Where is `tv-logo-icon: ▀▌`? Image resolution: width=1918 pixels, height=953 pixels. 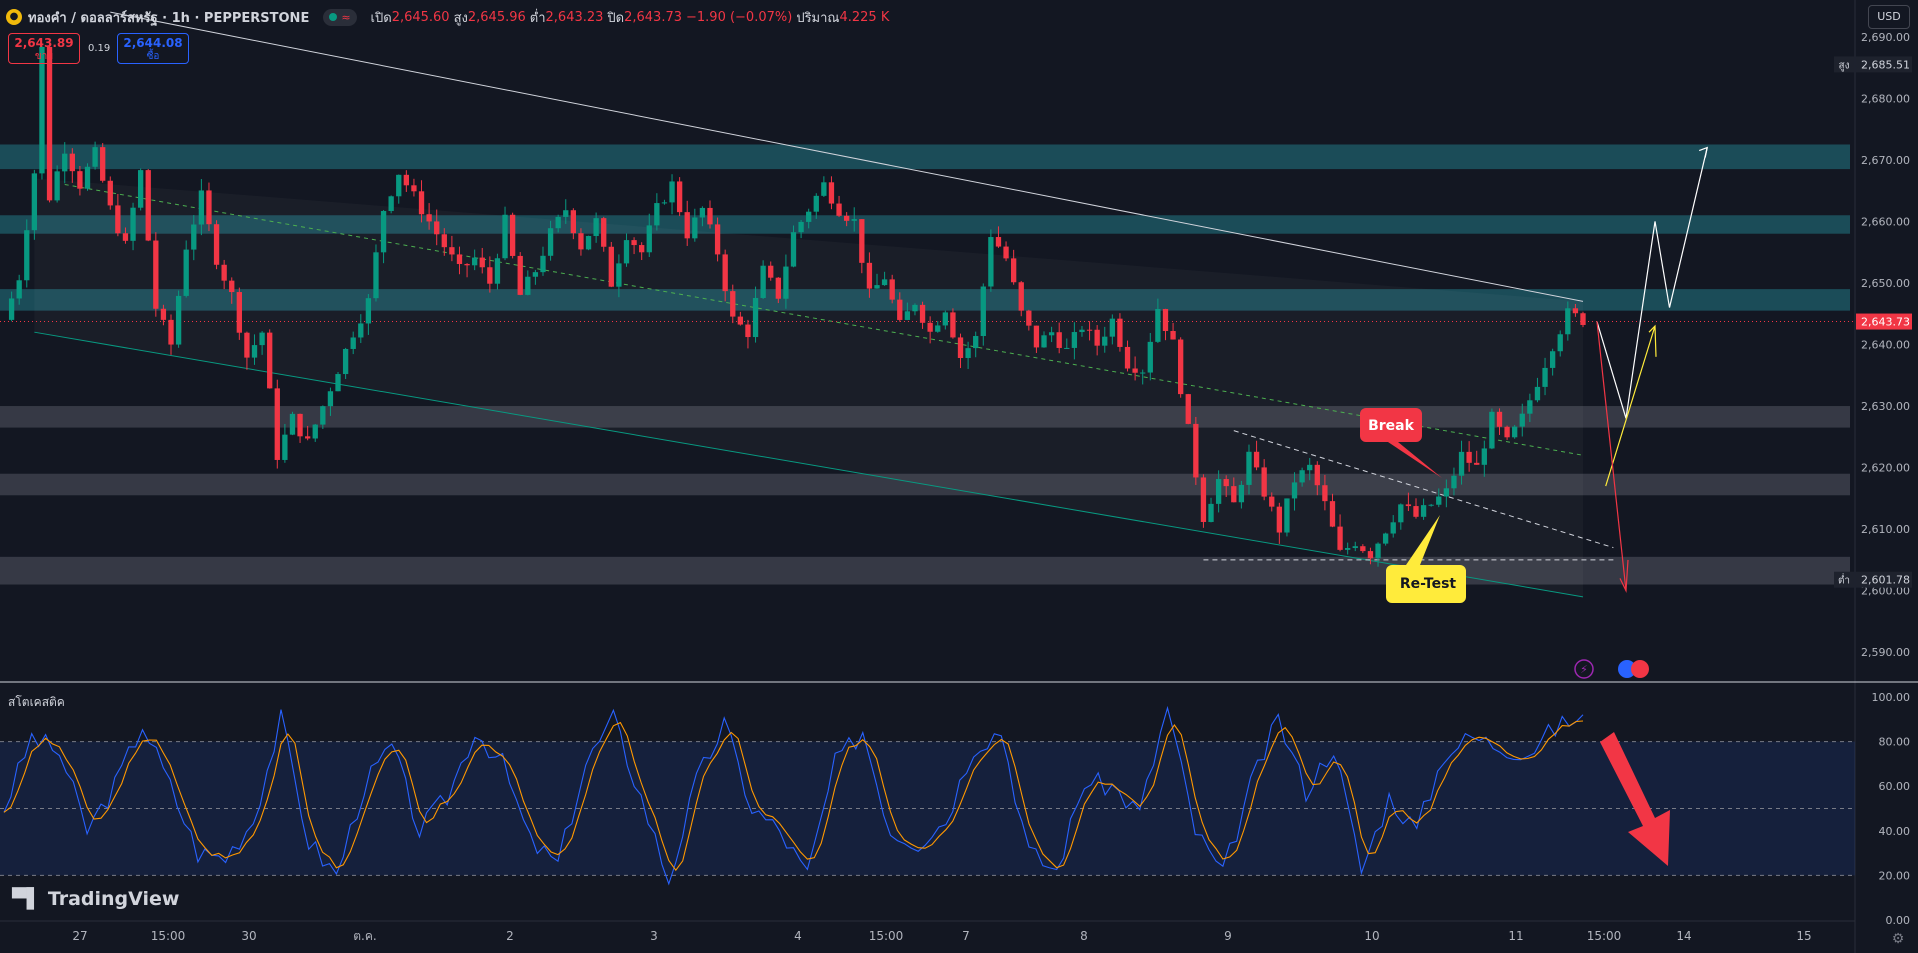
tv-logo-icon: ▀▌ is located at coordinates (30, 899).